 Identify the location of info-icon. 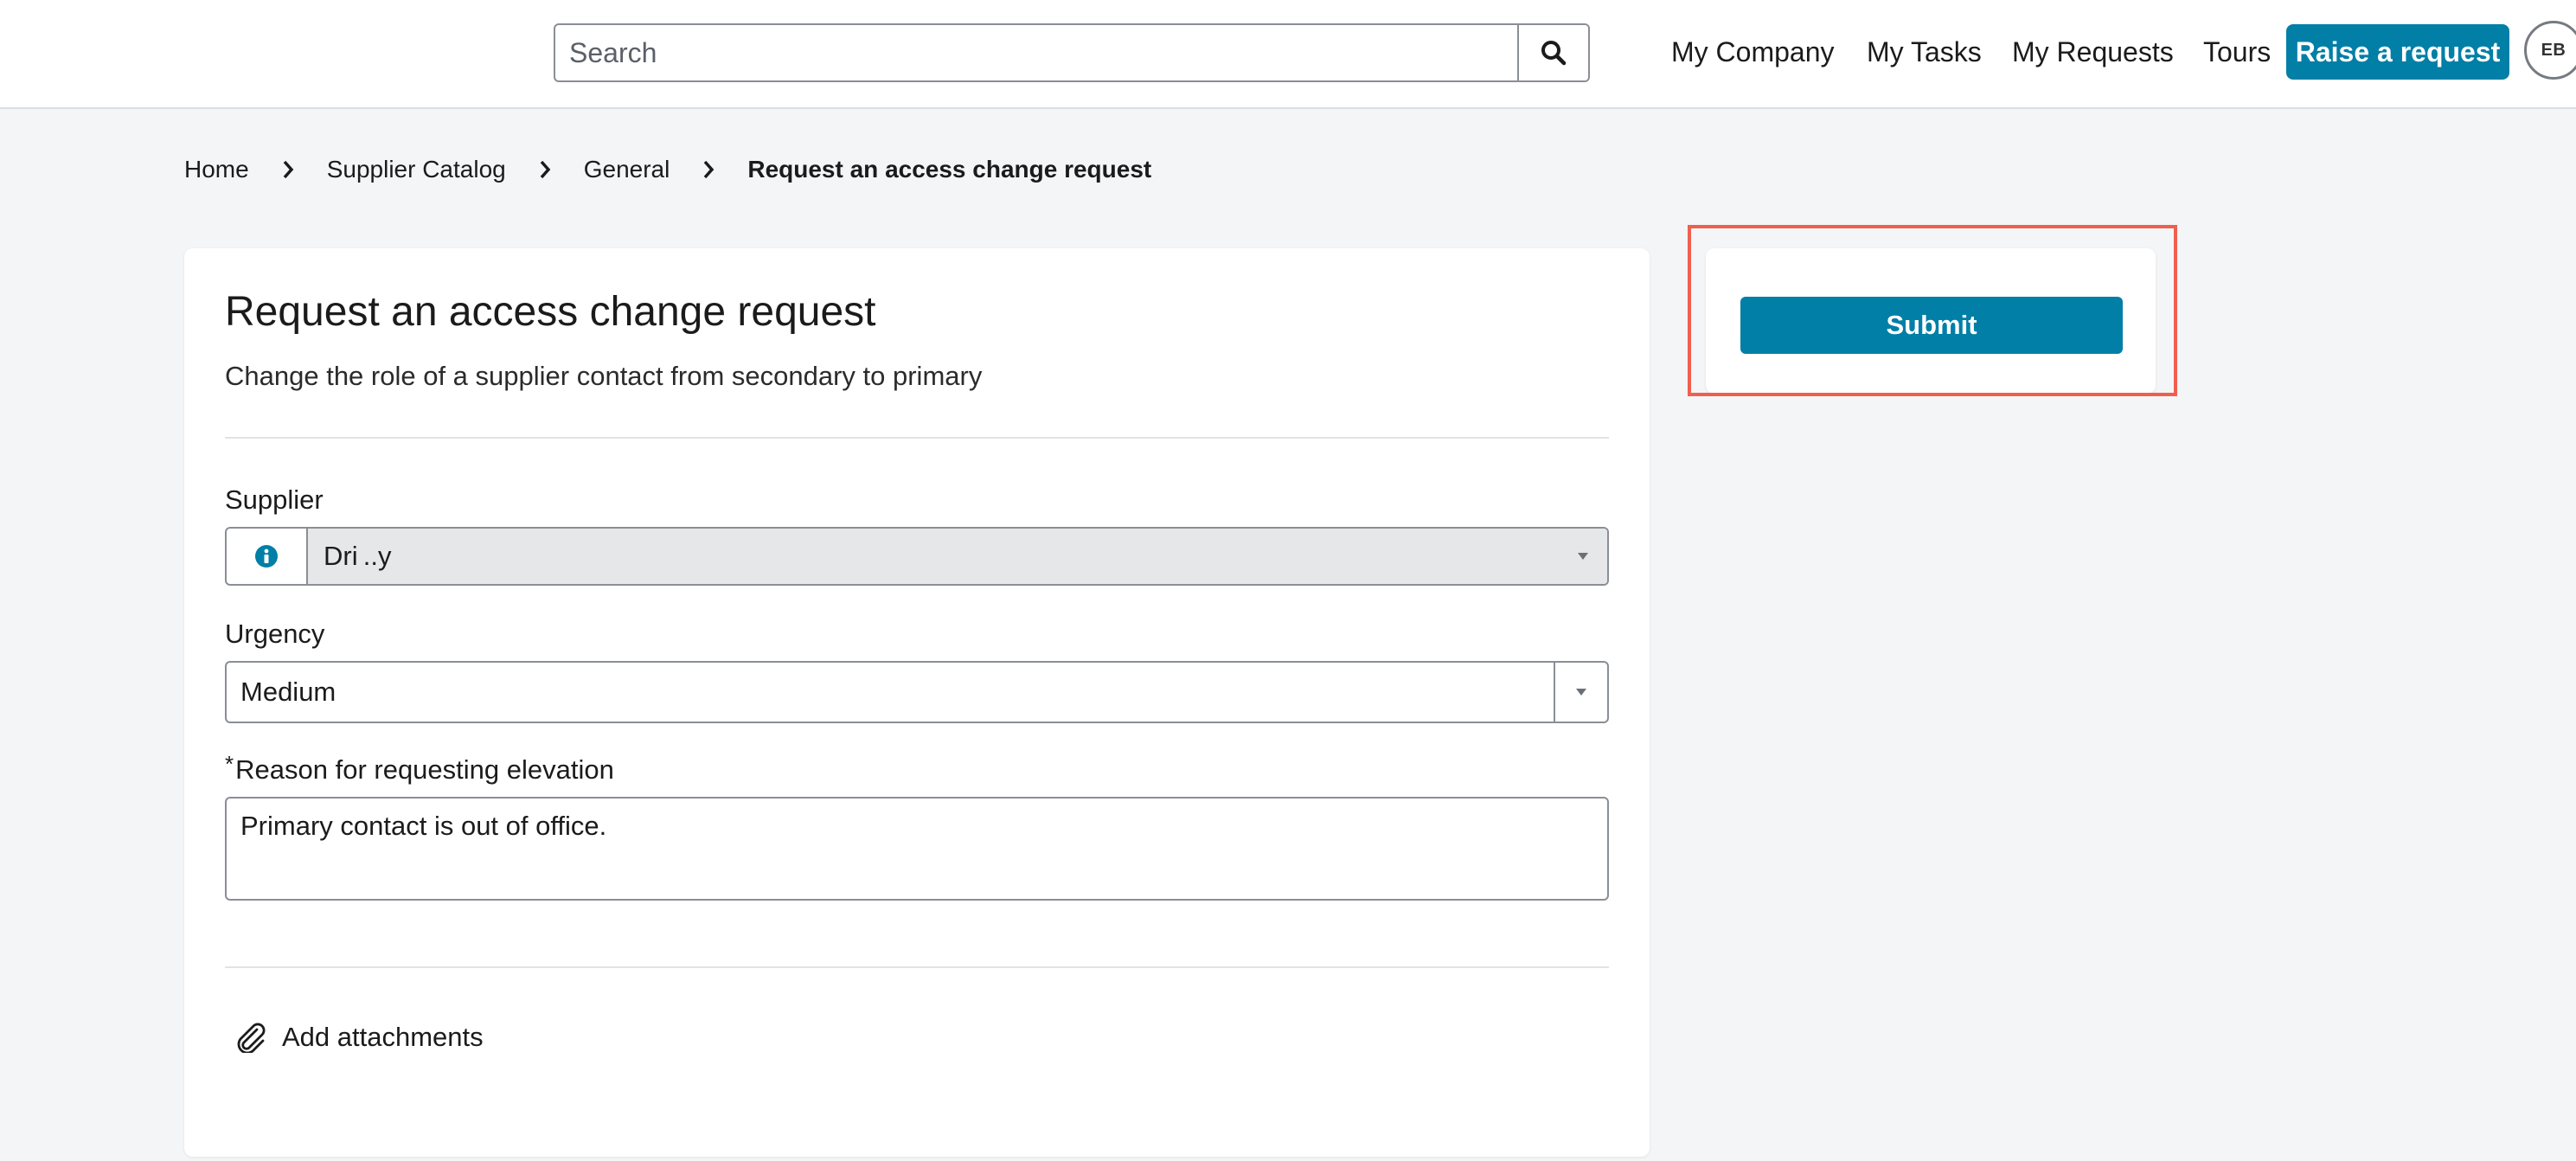
(266, 556).